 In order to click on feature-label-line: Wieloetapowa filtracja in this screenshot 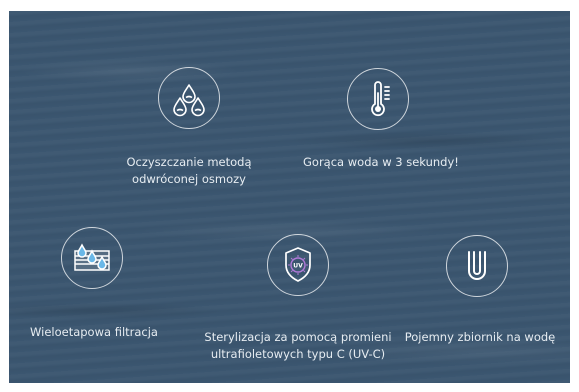, I will do `click(94, 332)`.